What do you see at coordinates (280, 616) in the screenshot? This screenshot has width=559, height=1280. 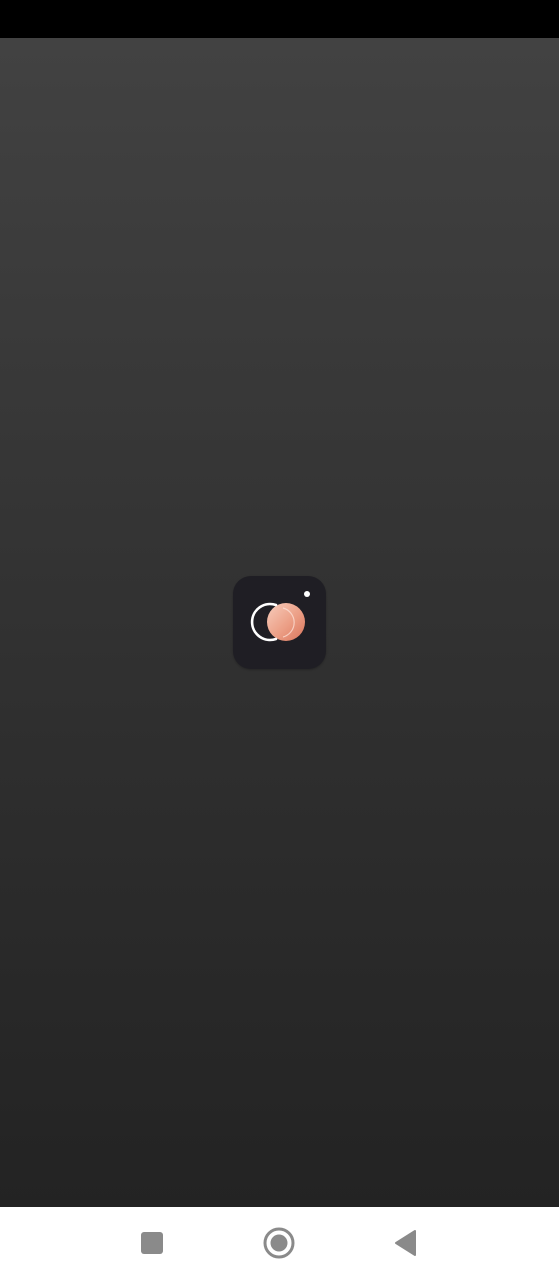 I see `lens-circles-icon` at bounding box center [280, 616].